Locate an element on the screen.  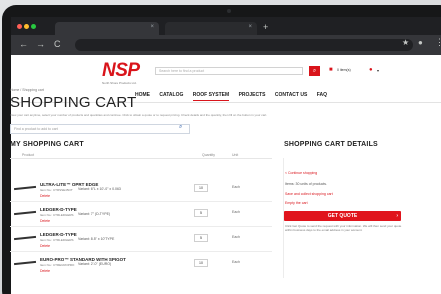
product-variant: Variant: 2'-0" (EURO) is located at coordinates (95, 264).